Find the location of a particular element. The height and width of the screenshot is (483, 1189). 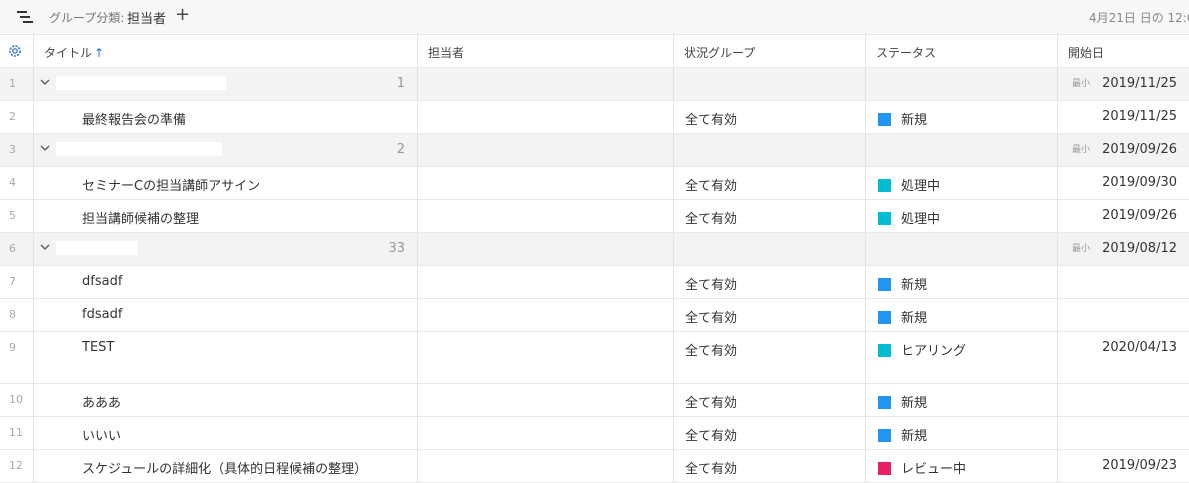

title-cell: 最終報告会の準備 is located at coordinates (226, 117).